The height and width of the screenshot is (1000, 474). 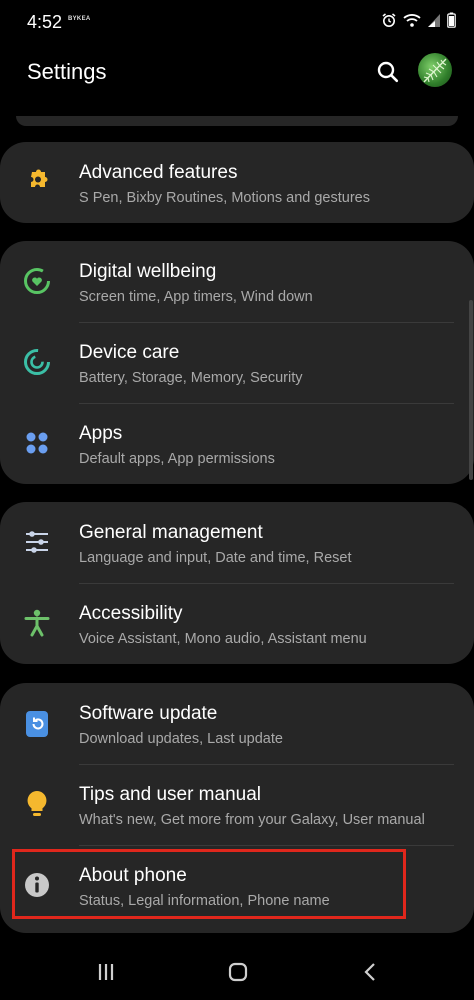 I want to click on scrollbar, so click(x=471, y=390).